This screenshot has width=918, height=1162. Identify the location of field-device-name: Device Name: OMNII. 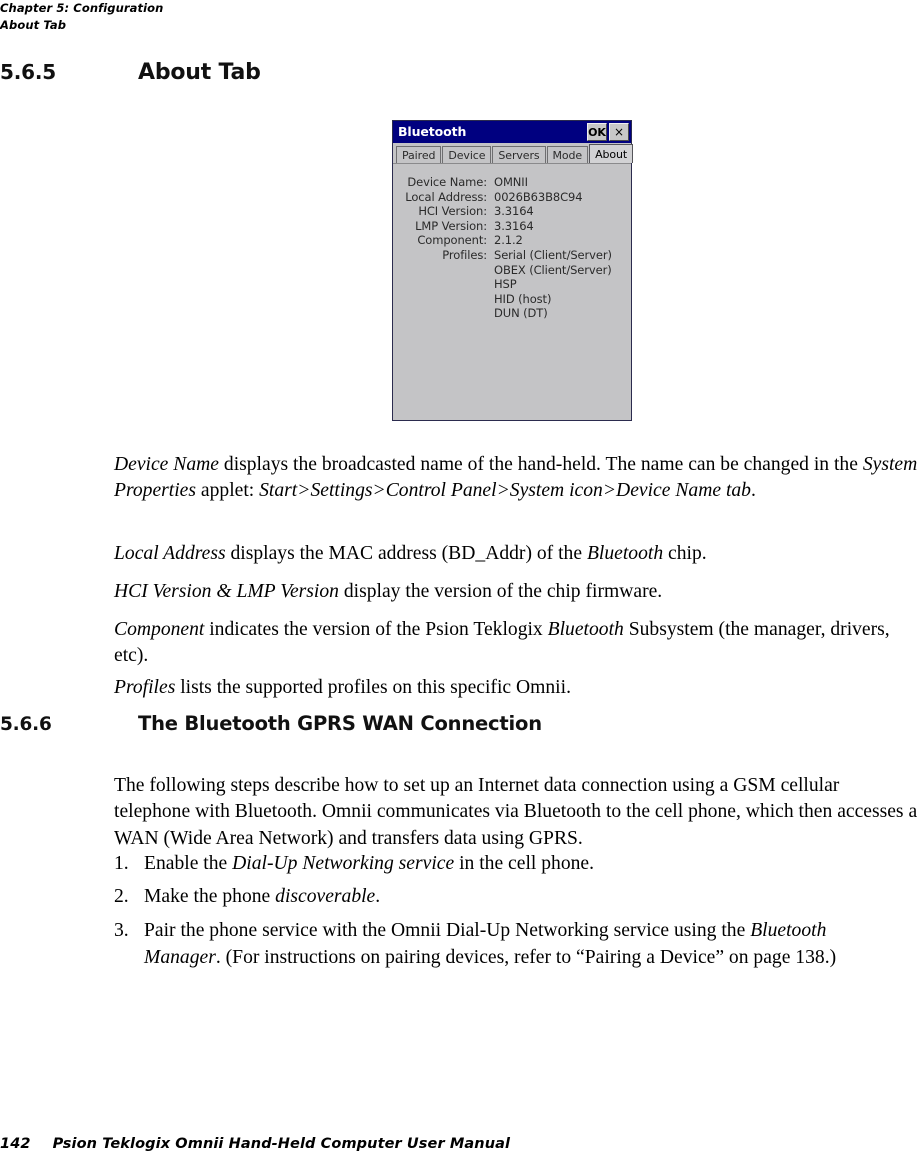
(512, 182).